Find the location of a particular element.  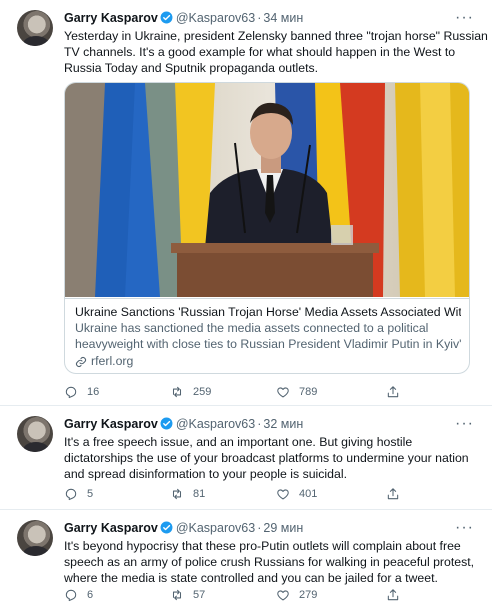

like-count: 401 is located at coordinates (308, 494).